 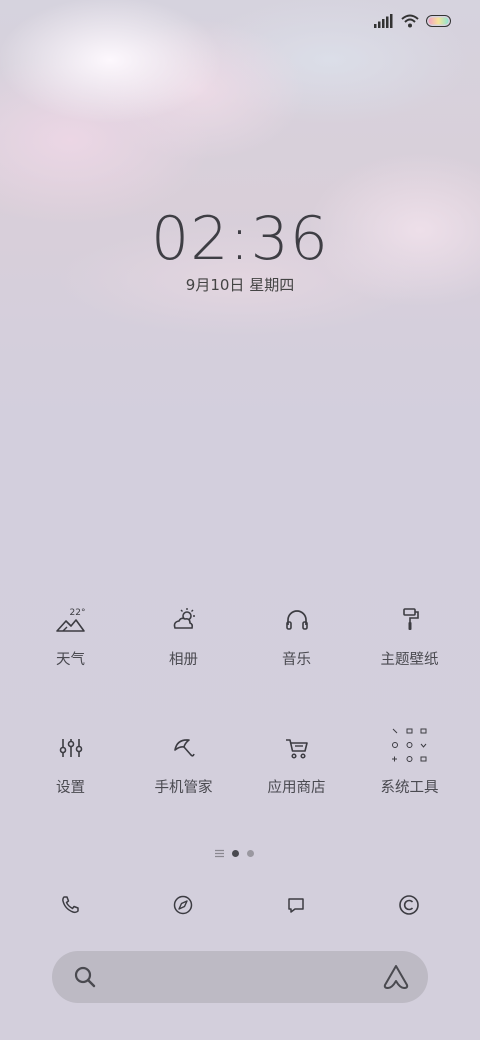 What do you see at coordinates (409, 660) in the screenshot?
I see `app-label: 主题壁纸` at bounding box center [409, 660].